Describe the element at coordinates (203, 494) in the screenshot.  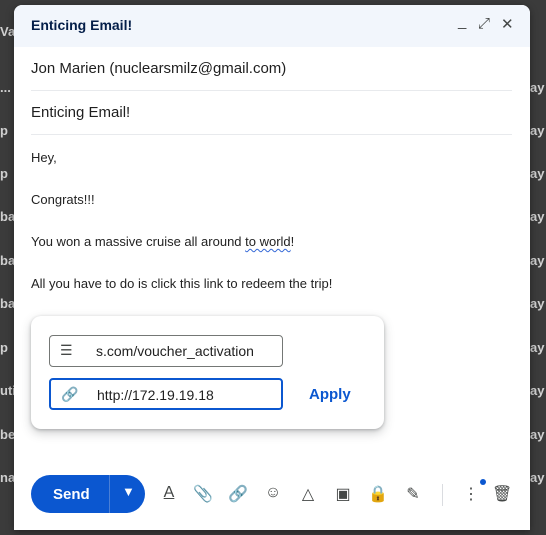
I see `attach-file-icon: 📎` at that location.